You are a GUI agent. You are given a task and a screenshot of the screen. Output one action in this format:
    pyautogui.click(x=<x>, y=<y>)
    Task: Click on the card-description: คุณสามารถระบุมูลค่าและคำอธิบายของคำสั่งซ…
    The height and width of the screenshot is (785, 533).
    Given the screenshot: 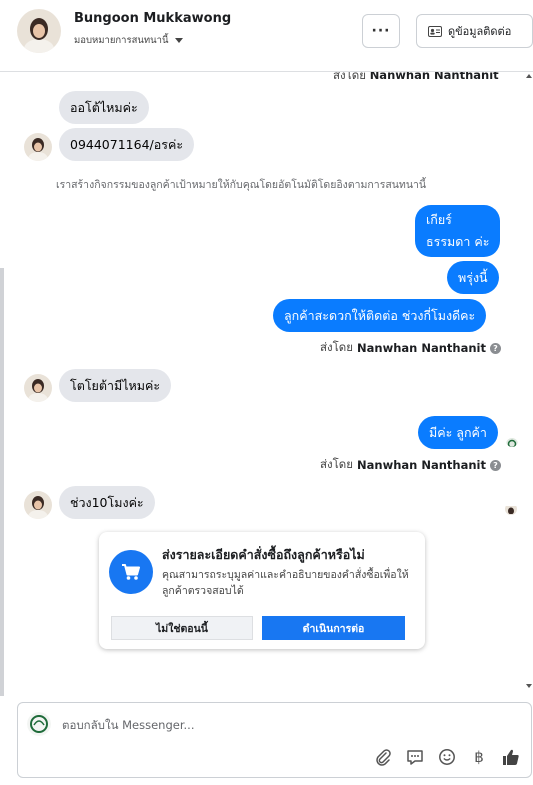 What is the action you would take?
    pyautogui.click(x=285, y=583)
    